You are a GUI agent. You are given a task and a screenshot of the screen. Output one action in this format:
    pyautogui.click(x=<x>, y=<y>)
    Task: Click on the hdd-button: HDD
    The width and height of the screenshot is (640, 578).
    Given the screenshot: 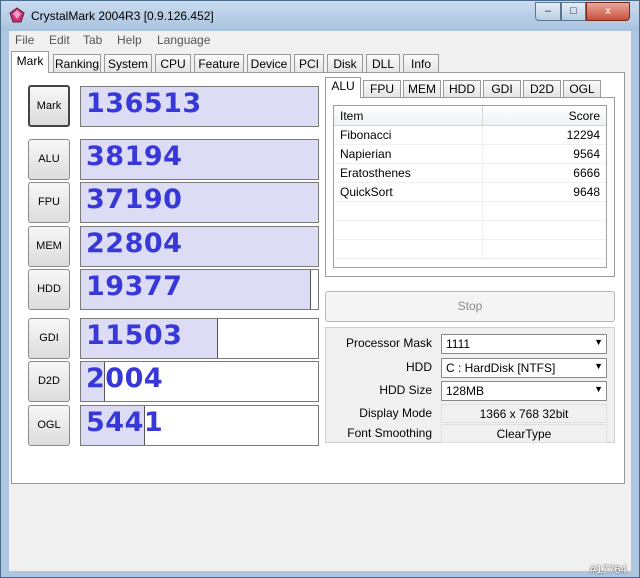 What is the action you would take?
    pyautogui.click(x=49, y=289)
    